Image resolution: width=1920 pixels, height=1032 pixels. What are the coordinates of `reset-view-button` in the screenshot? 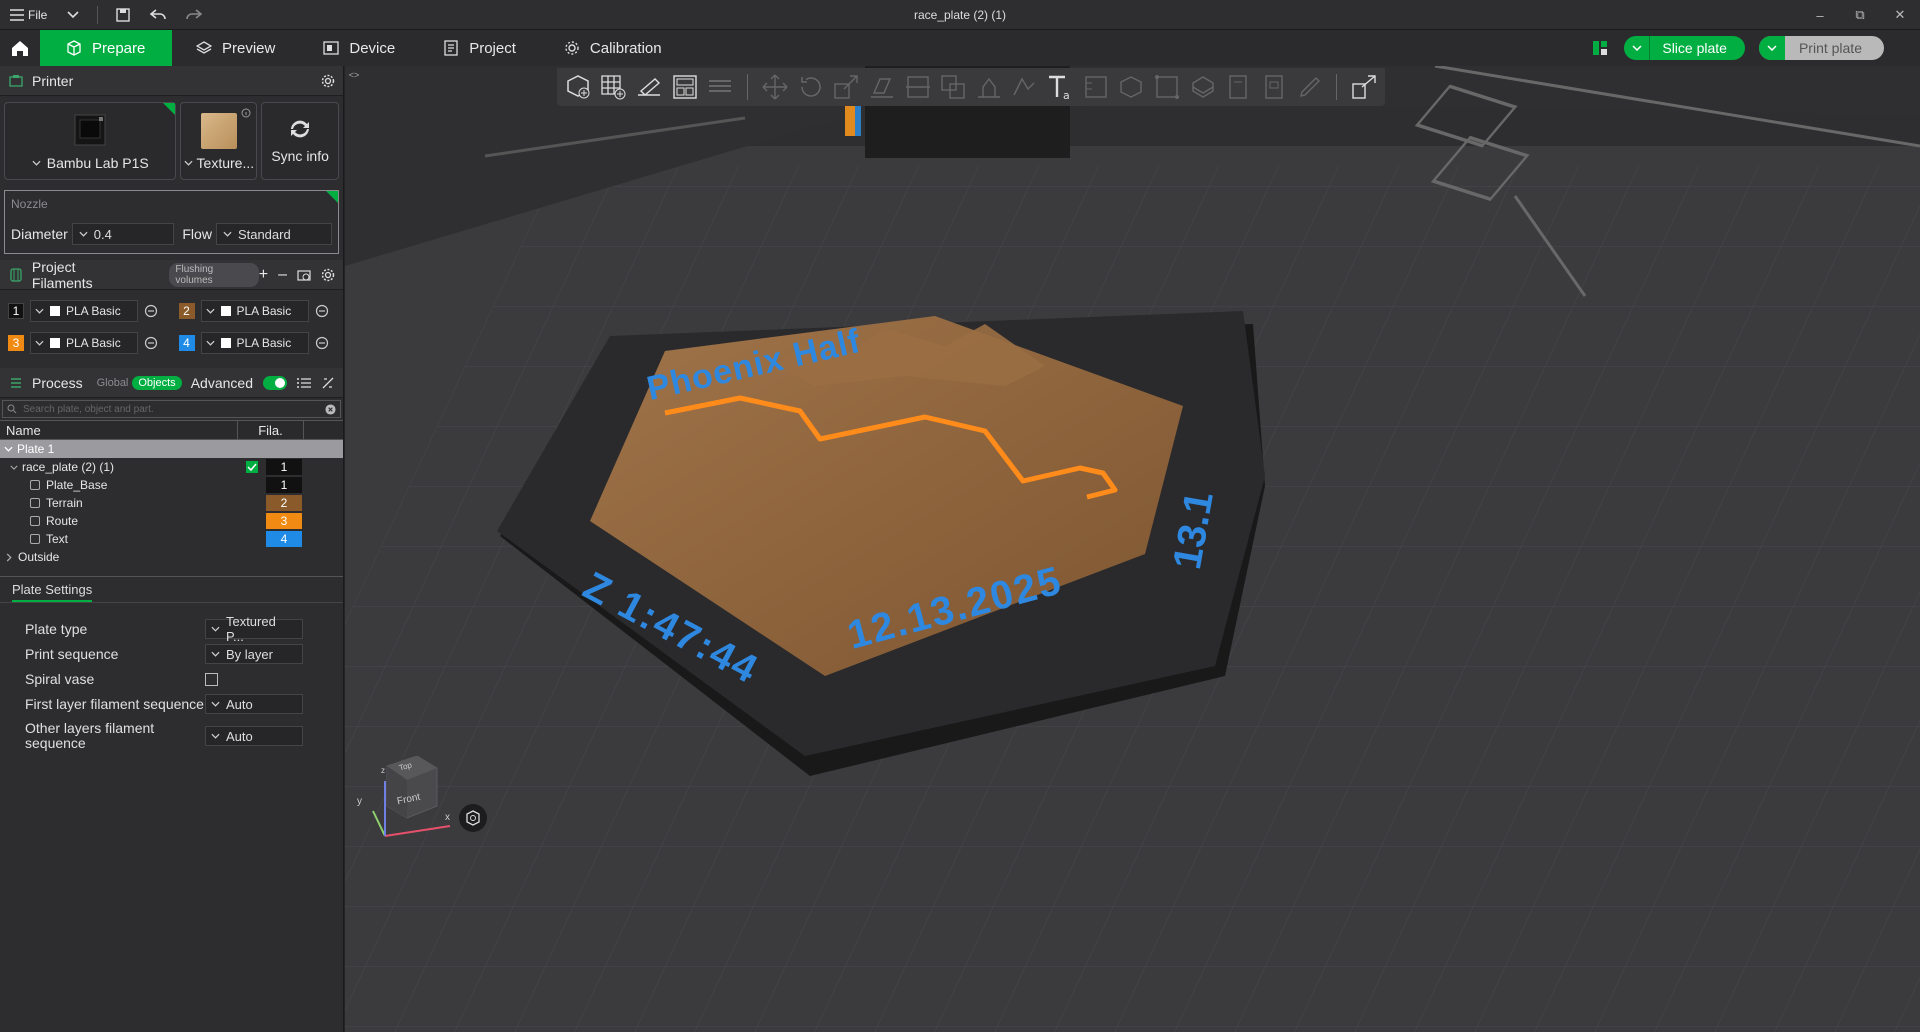 It's located at (473, 818).